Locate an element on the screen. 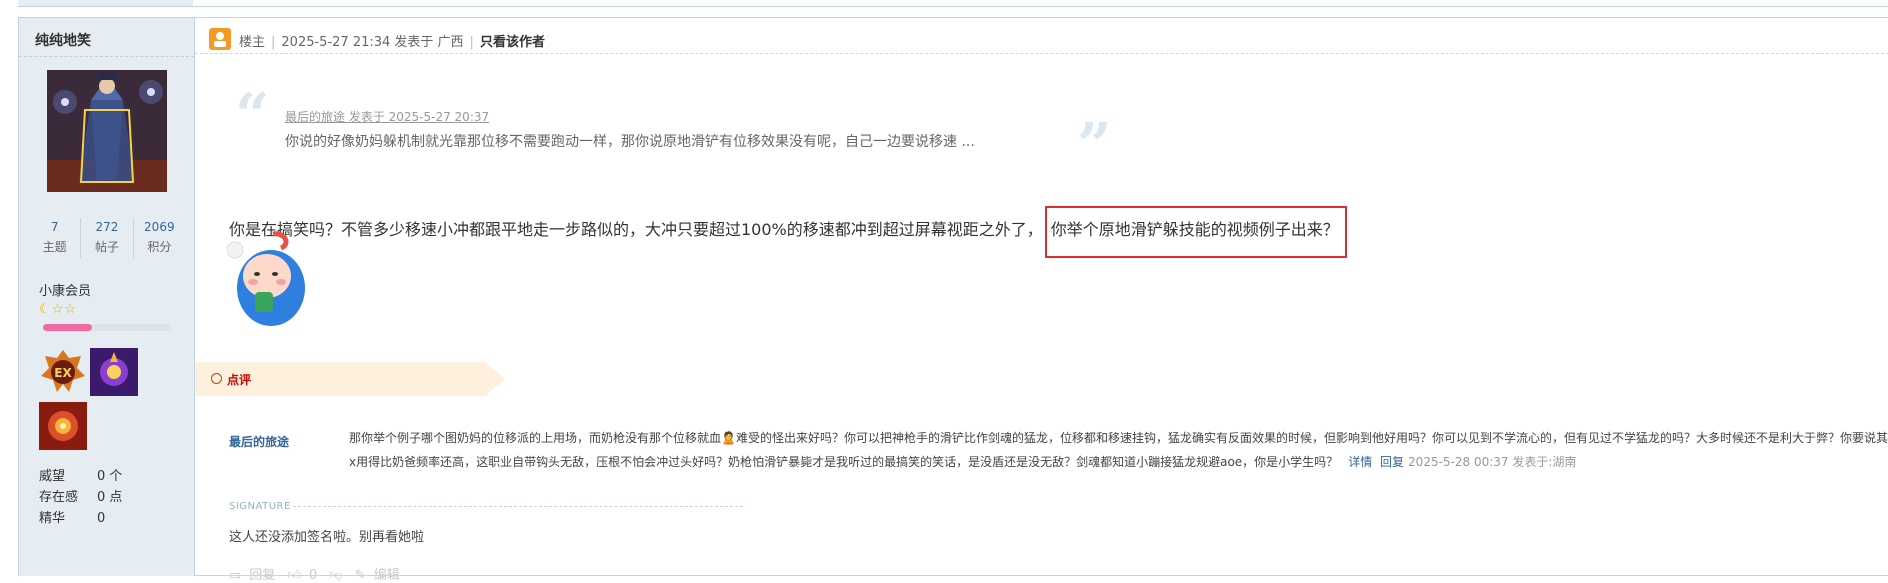  level-stars: ☾☆☆ is located at coordinates (58, 309).